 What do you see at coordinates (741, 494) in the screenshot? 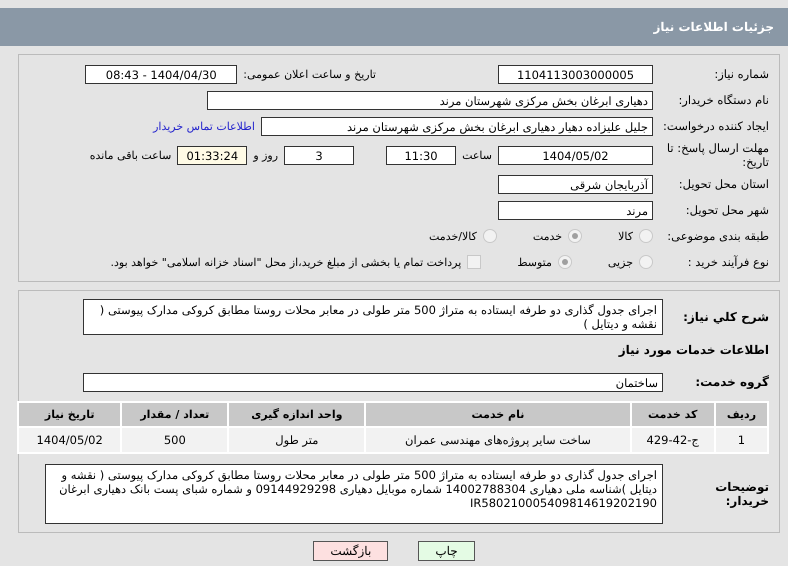
I see `field-label: توضیحات خریدار:` at bounding box center [741, 494].